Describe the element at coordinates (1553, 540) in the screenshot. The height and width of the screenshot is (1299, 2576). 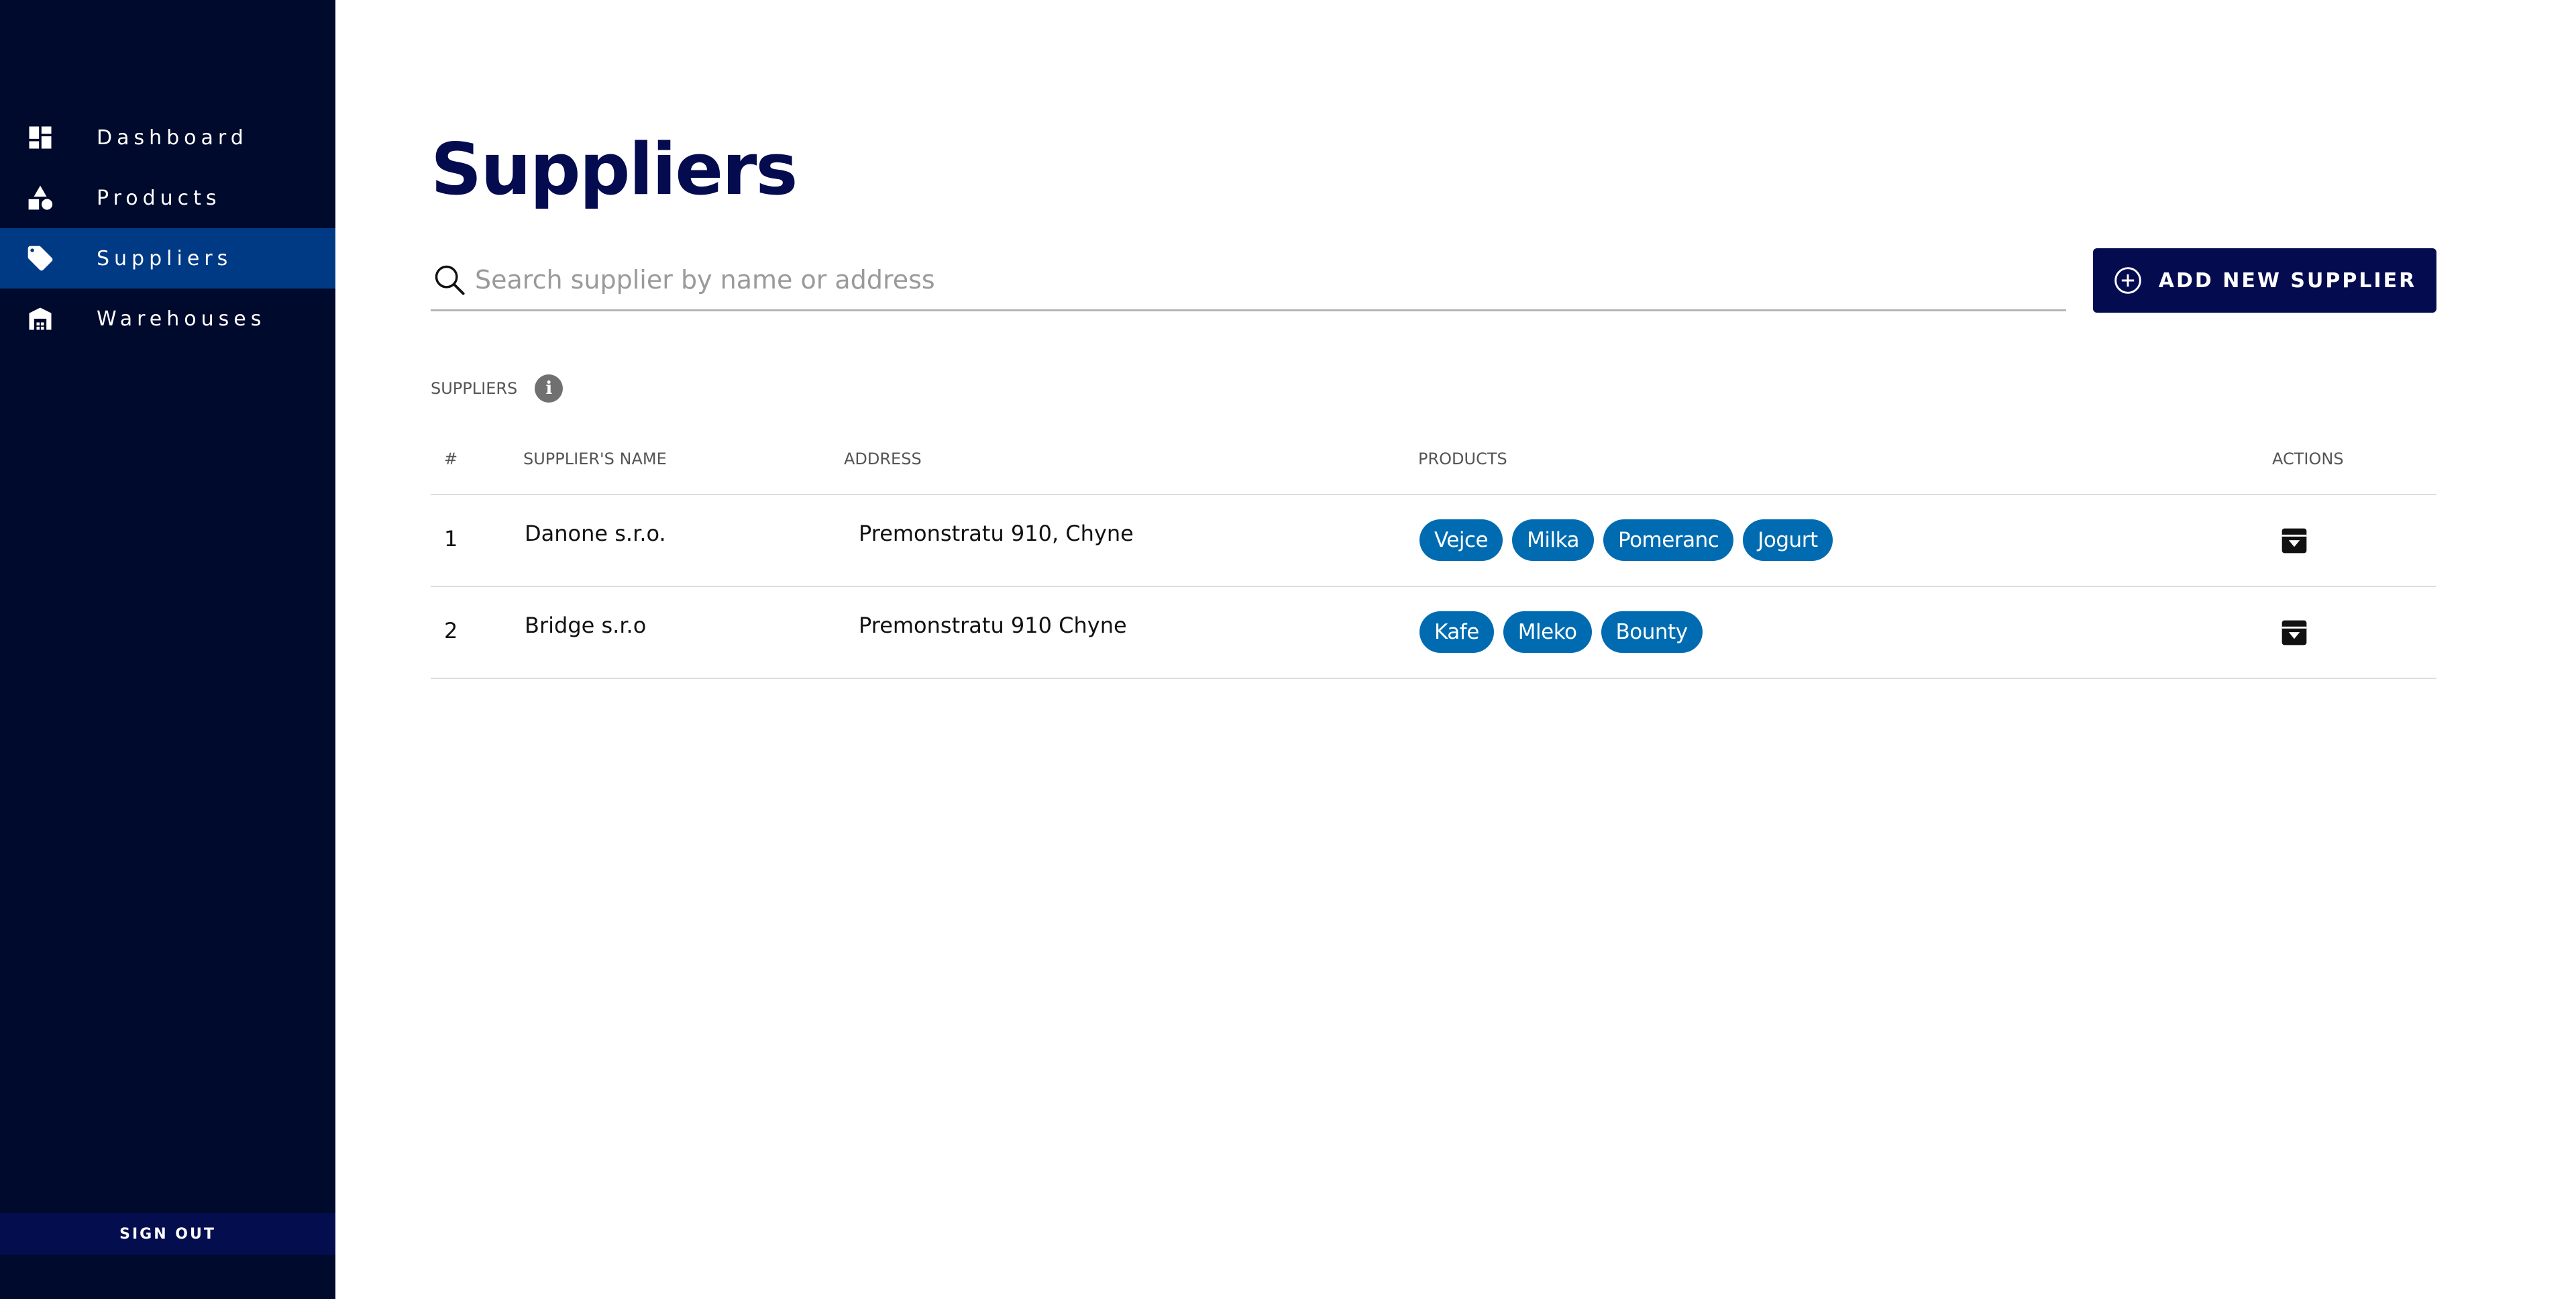
I see `product-chip: Milka` at that location.